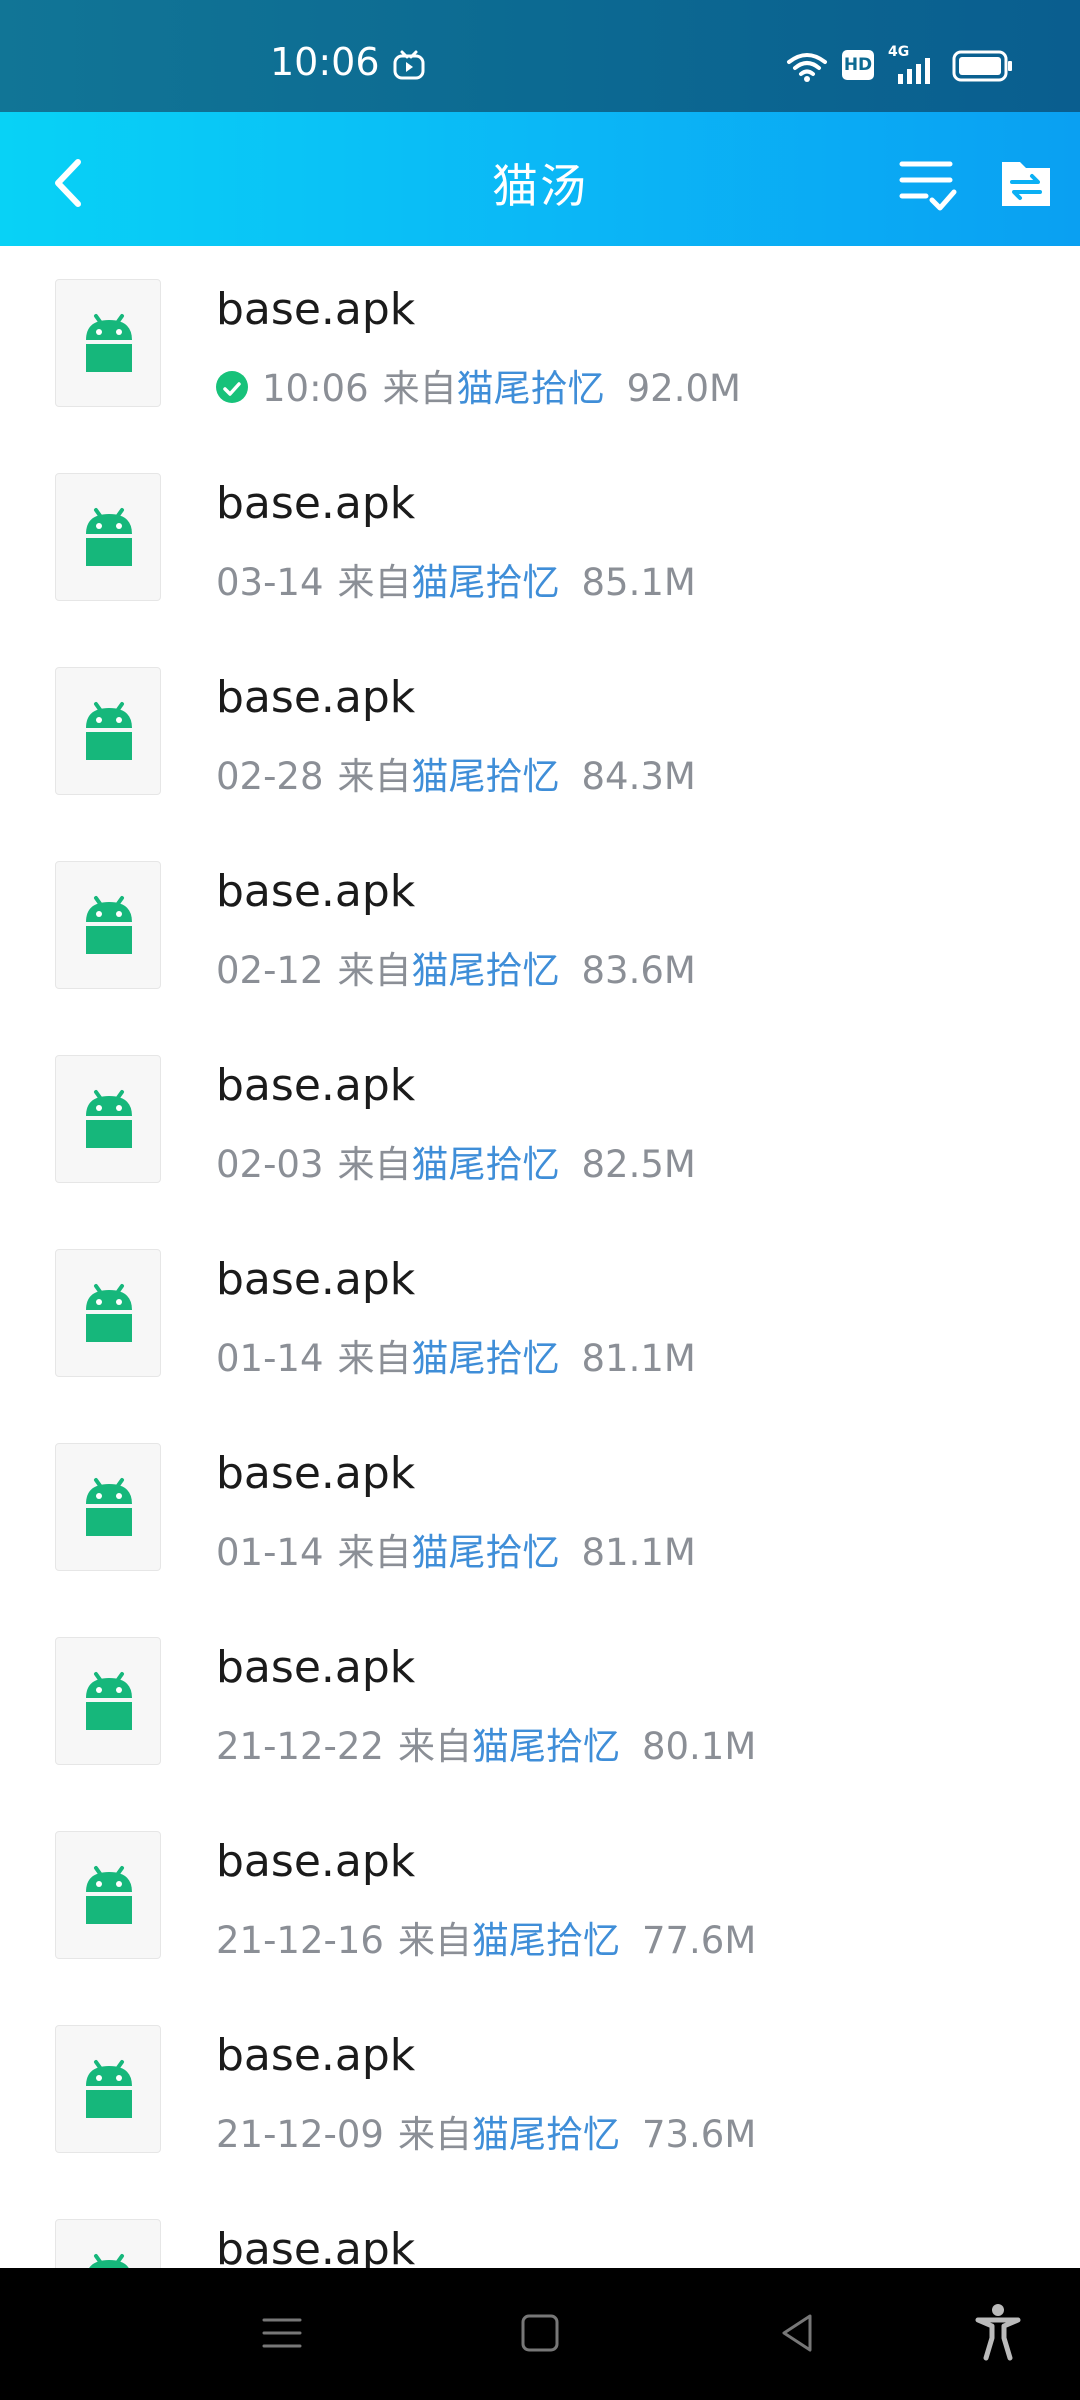 Image resolution: width=1080 pixels, height=2400 pixels. Describe the element at coordinates (232, 386) in the screenshot. I see `check-circle-icon` at that location.